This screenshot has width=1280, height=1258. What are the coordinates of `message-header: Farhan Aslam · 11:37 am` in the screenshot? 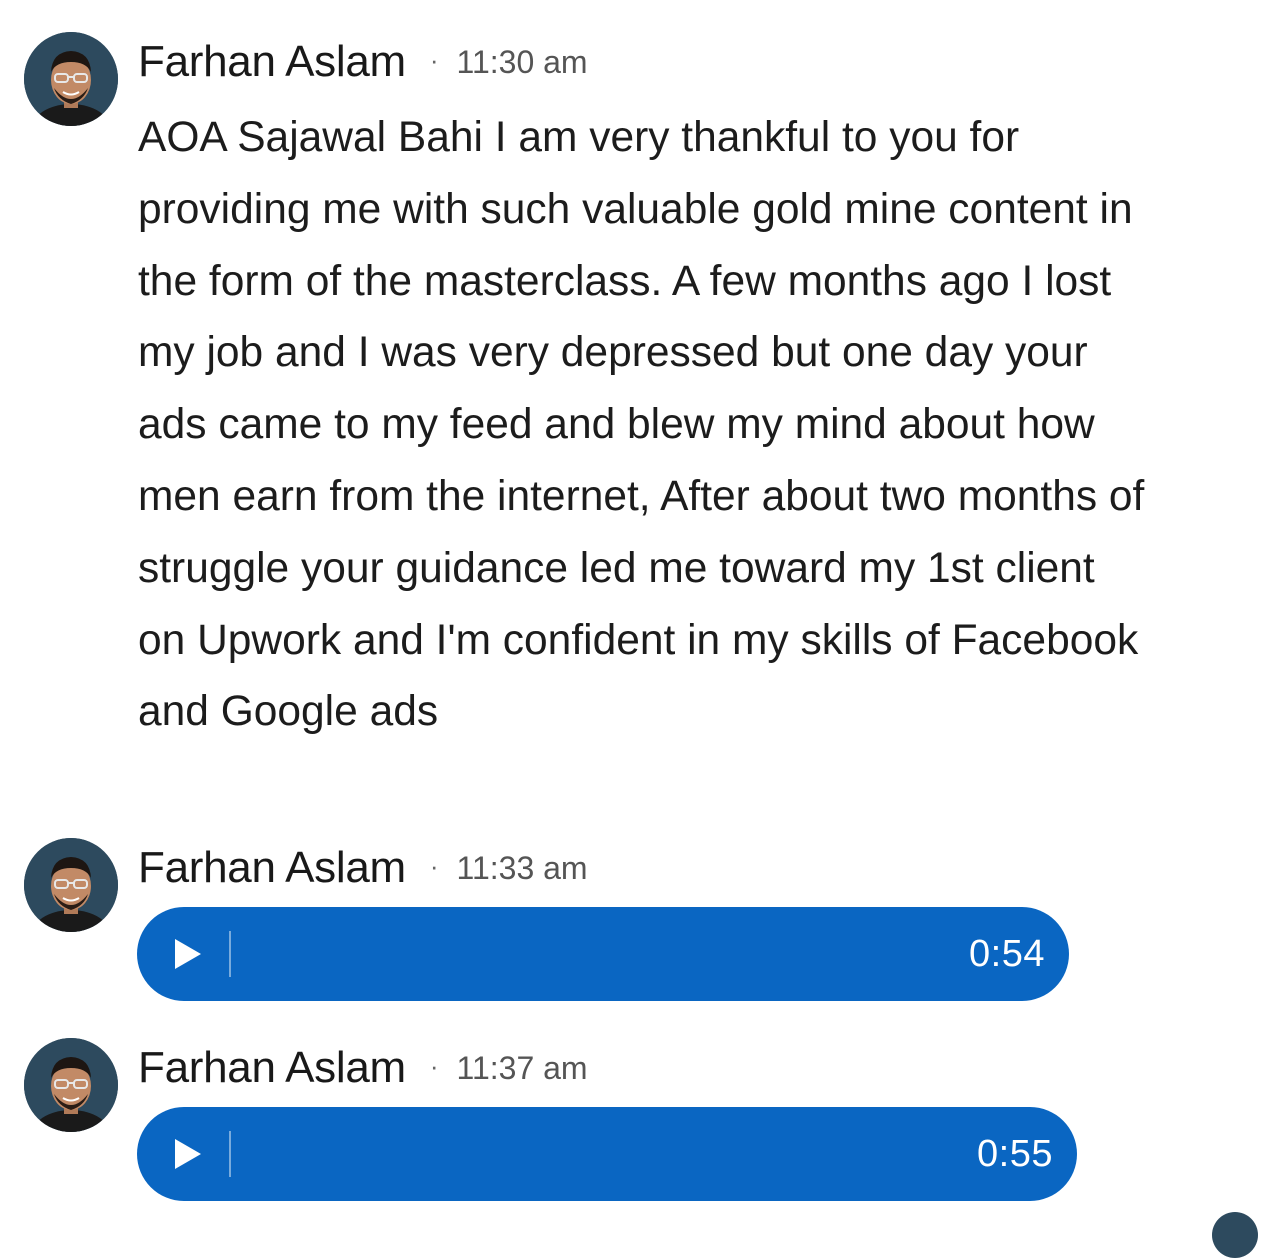 It's located at (363, 1068).